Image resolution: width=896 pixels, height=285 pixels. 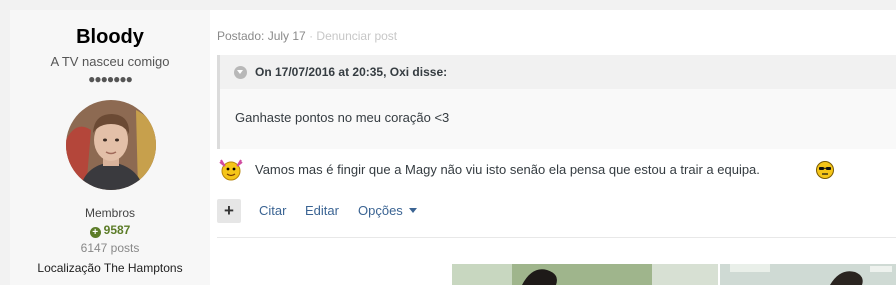 I want to click on options-menu-button: Opções, so click(x=387, y=210).